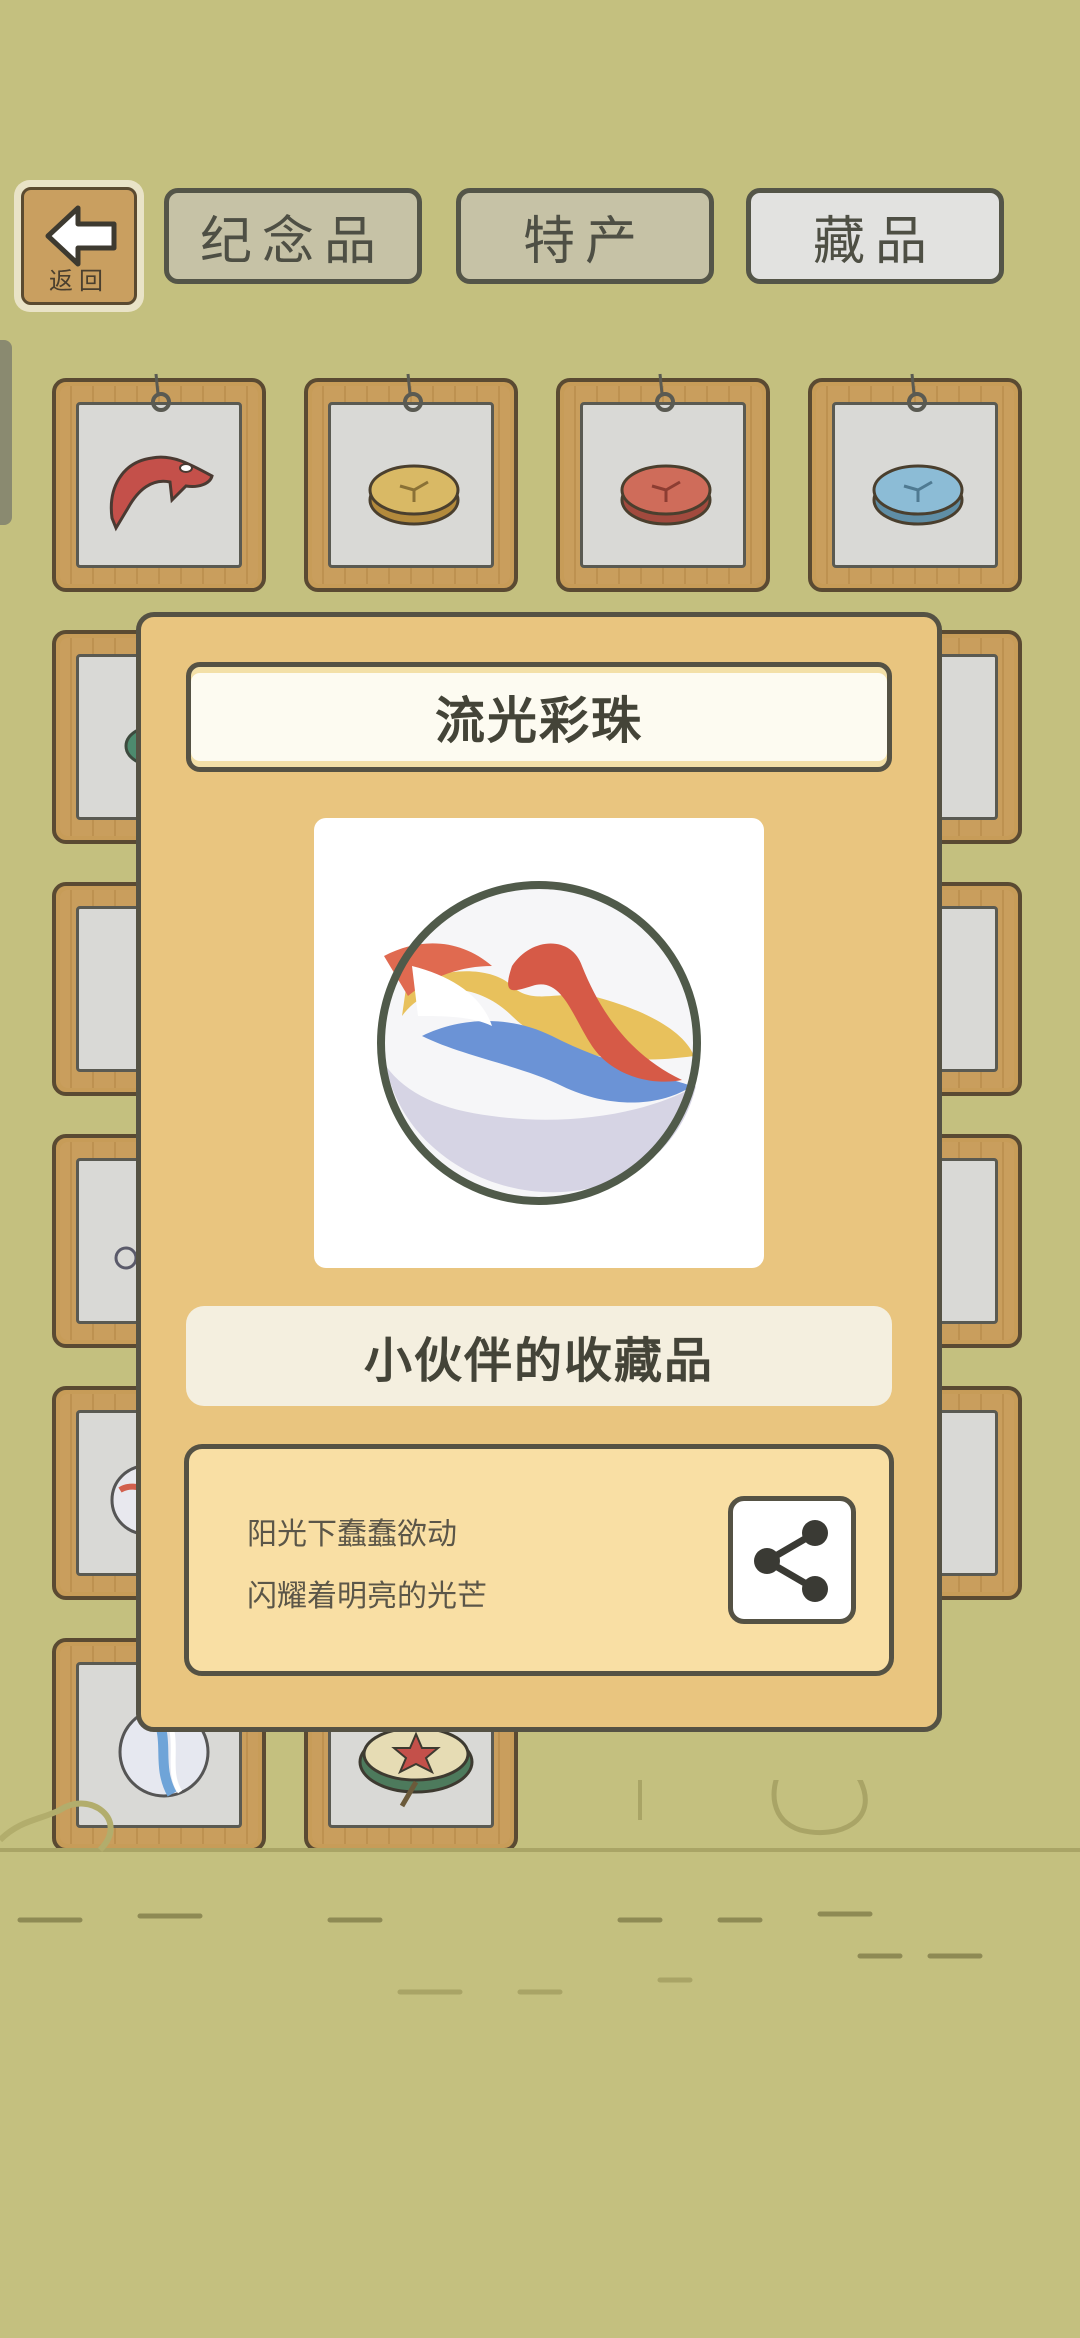  I want to click on red-creature-icon, so click(161, 493).